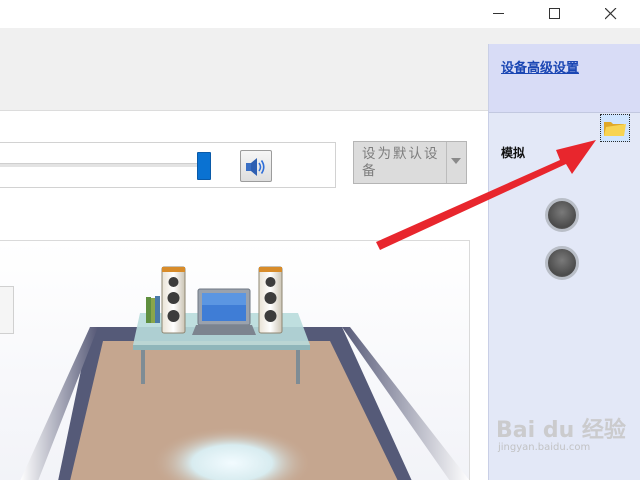 This screenshot has width=640, height=480. What do you see at coordinates (456, 161) in the screenshot?
I see `dropdown-arrow-icon` at bounding box center [456, 161].